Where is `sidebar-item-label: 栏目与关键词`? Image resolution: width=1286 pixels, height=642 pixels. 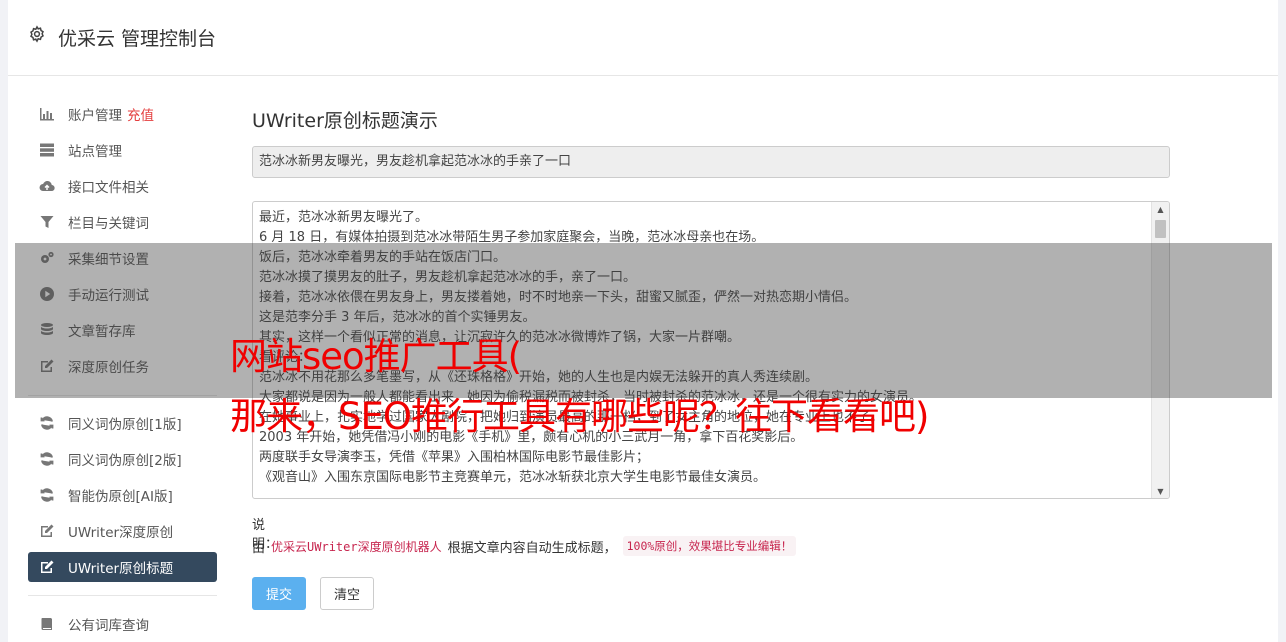
sidebar-item-label: 栏目与关键词 is located at coordinates (108, 224).